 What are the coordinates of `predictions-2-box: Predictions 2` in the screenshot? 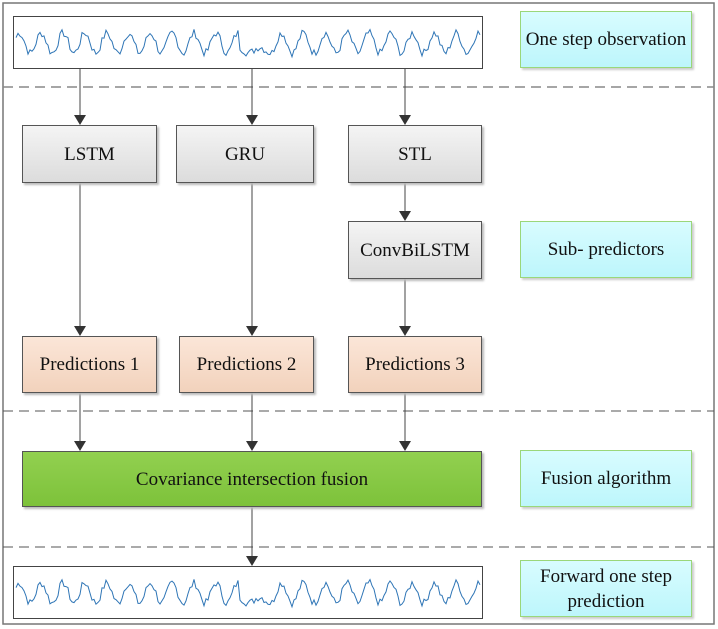 It's located at (246, 364).